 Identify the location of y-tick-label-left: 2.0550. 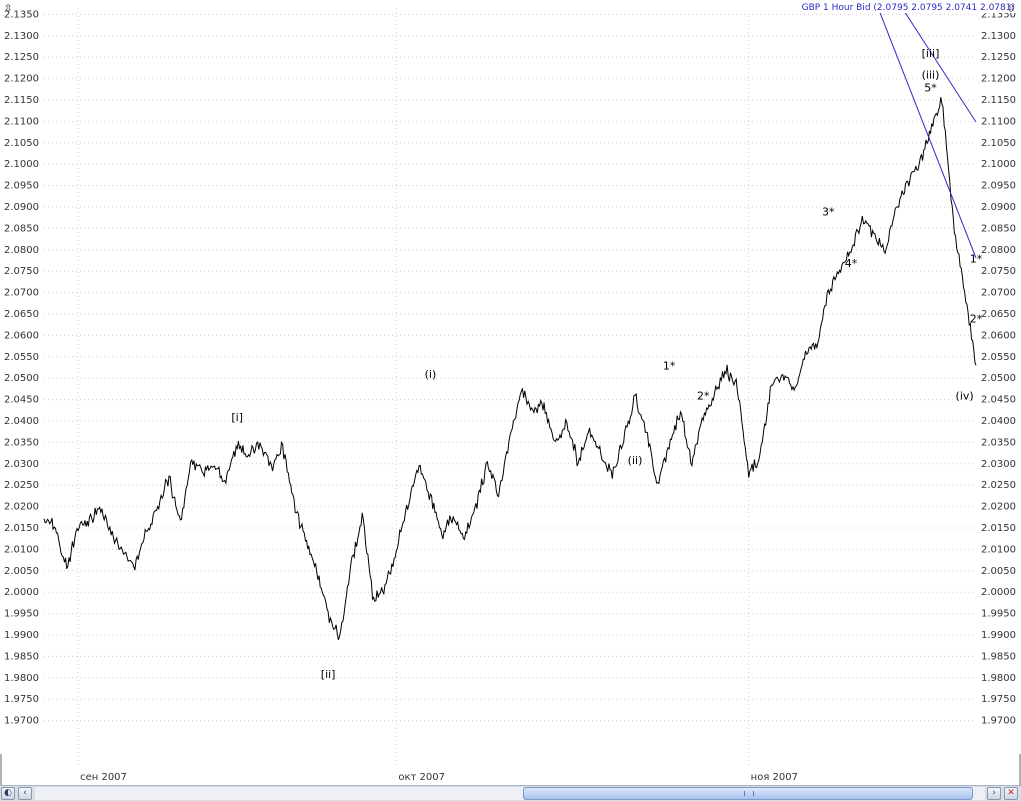
(21, 357).